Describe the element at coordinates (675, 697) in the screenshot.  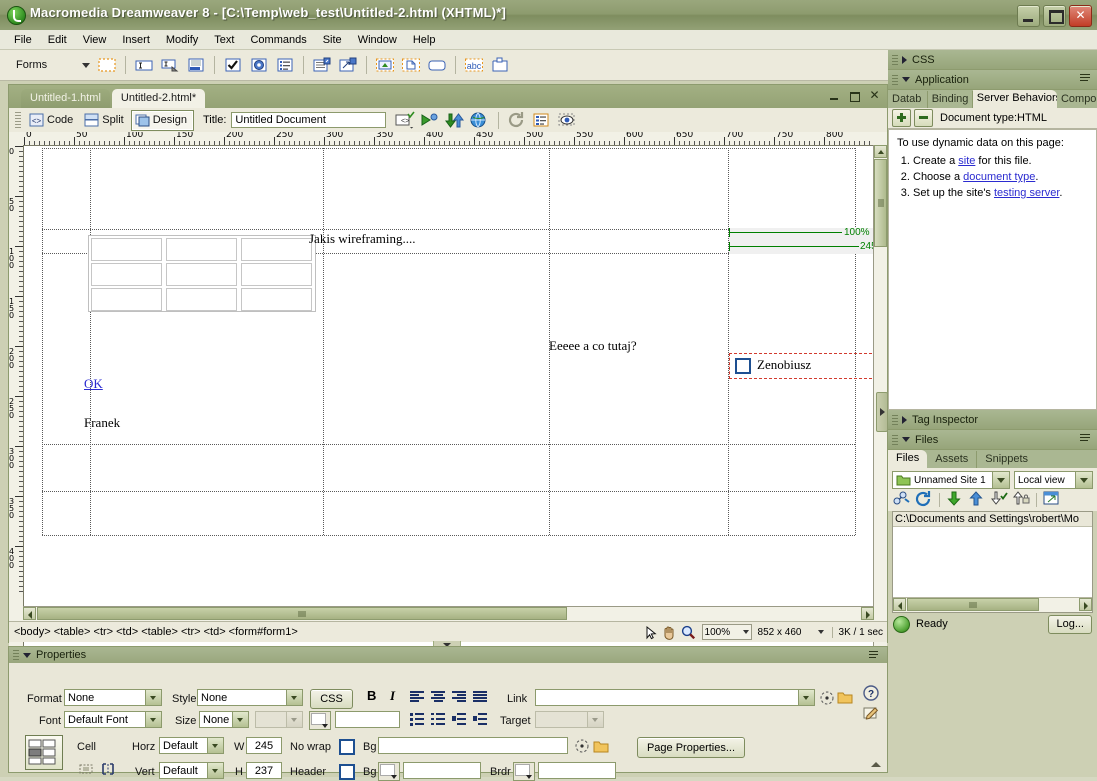
I see `link-combo` at that location.